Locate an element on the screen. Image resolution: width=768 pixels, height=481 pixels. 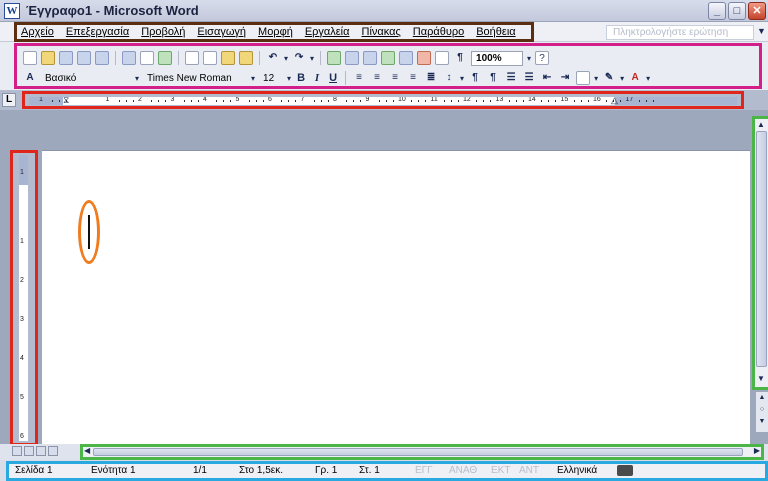
minimize-button: _ is located at coordinates (717, 11).